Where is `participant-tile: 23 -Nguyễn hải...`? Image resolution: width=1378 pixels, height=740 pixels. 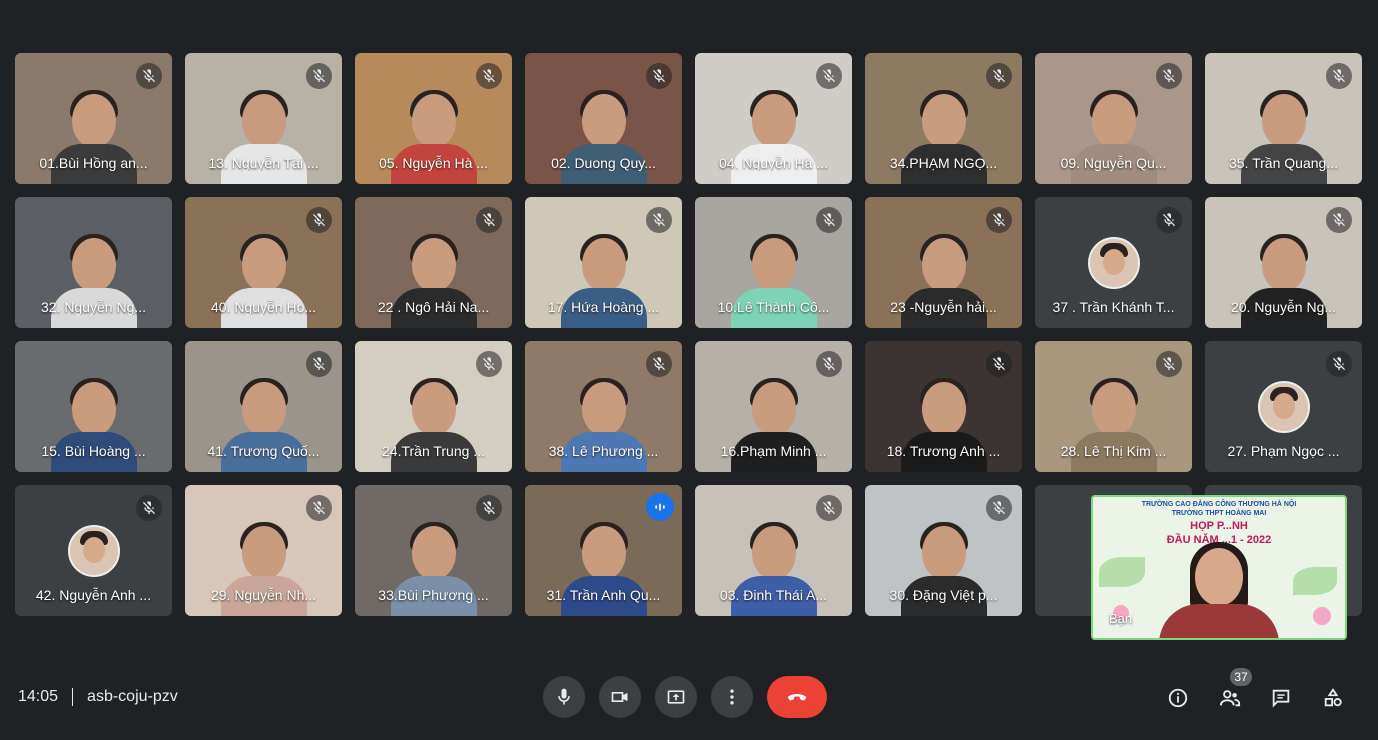
participant-tile: 23 -Nguyễn hải... is located at coordinates (943, 262).